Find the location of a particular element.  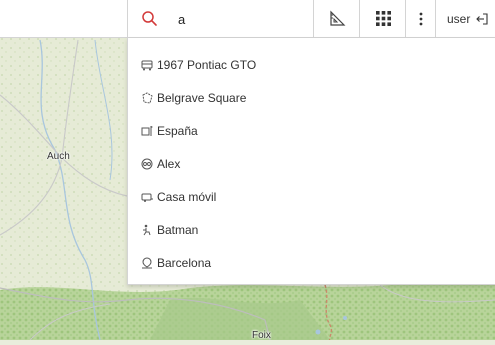

top-toolbar: user is located at coordinates (247, 19).